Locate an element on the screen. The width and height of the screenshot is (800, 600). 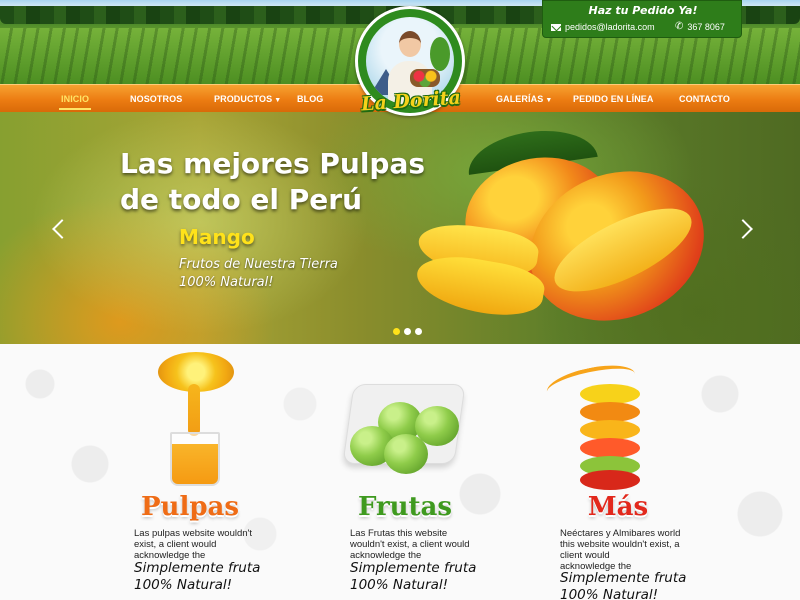
hero-title-line: Las mejores Pulpas is located at coordinates (273, 163).